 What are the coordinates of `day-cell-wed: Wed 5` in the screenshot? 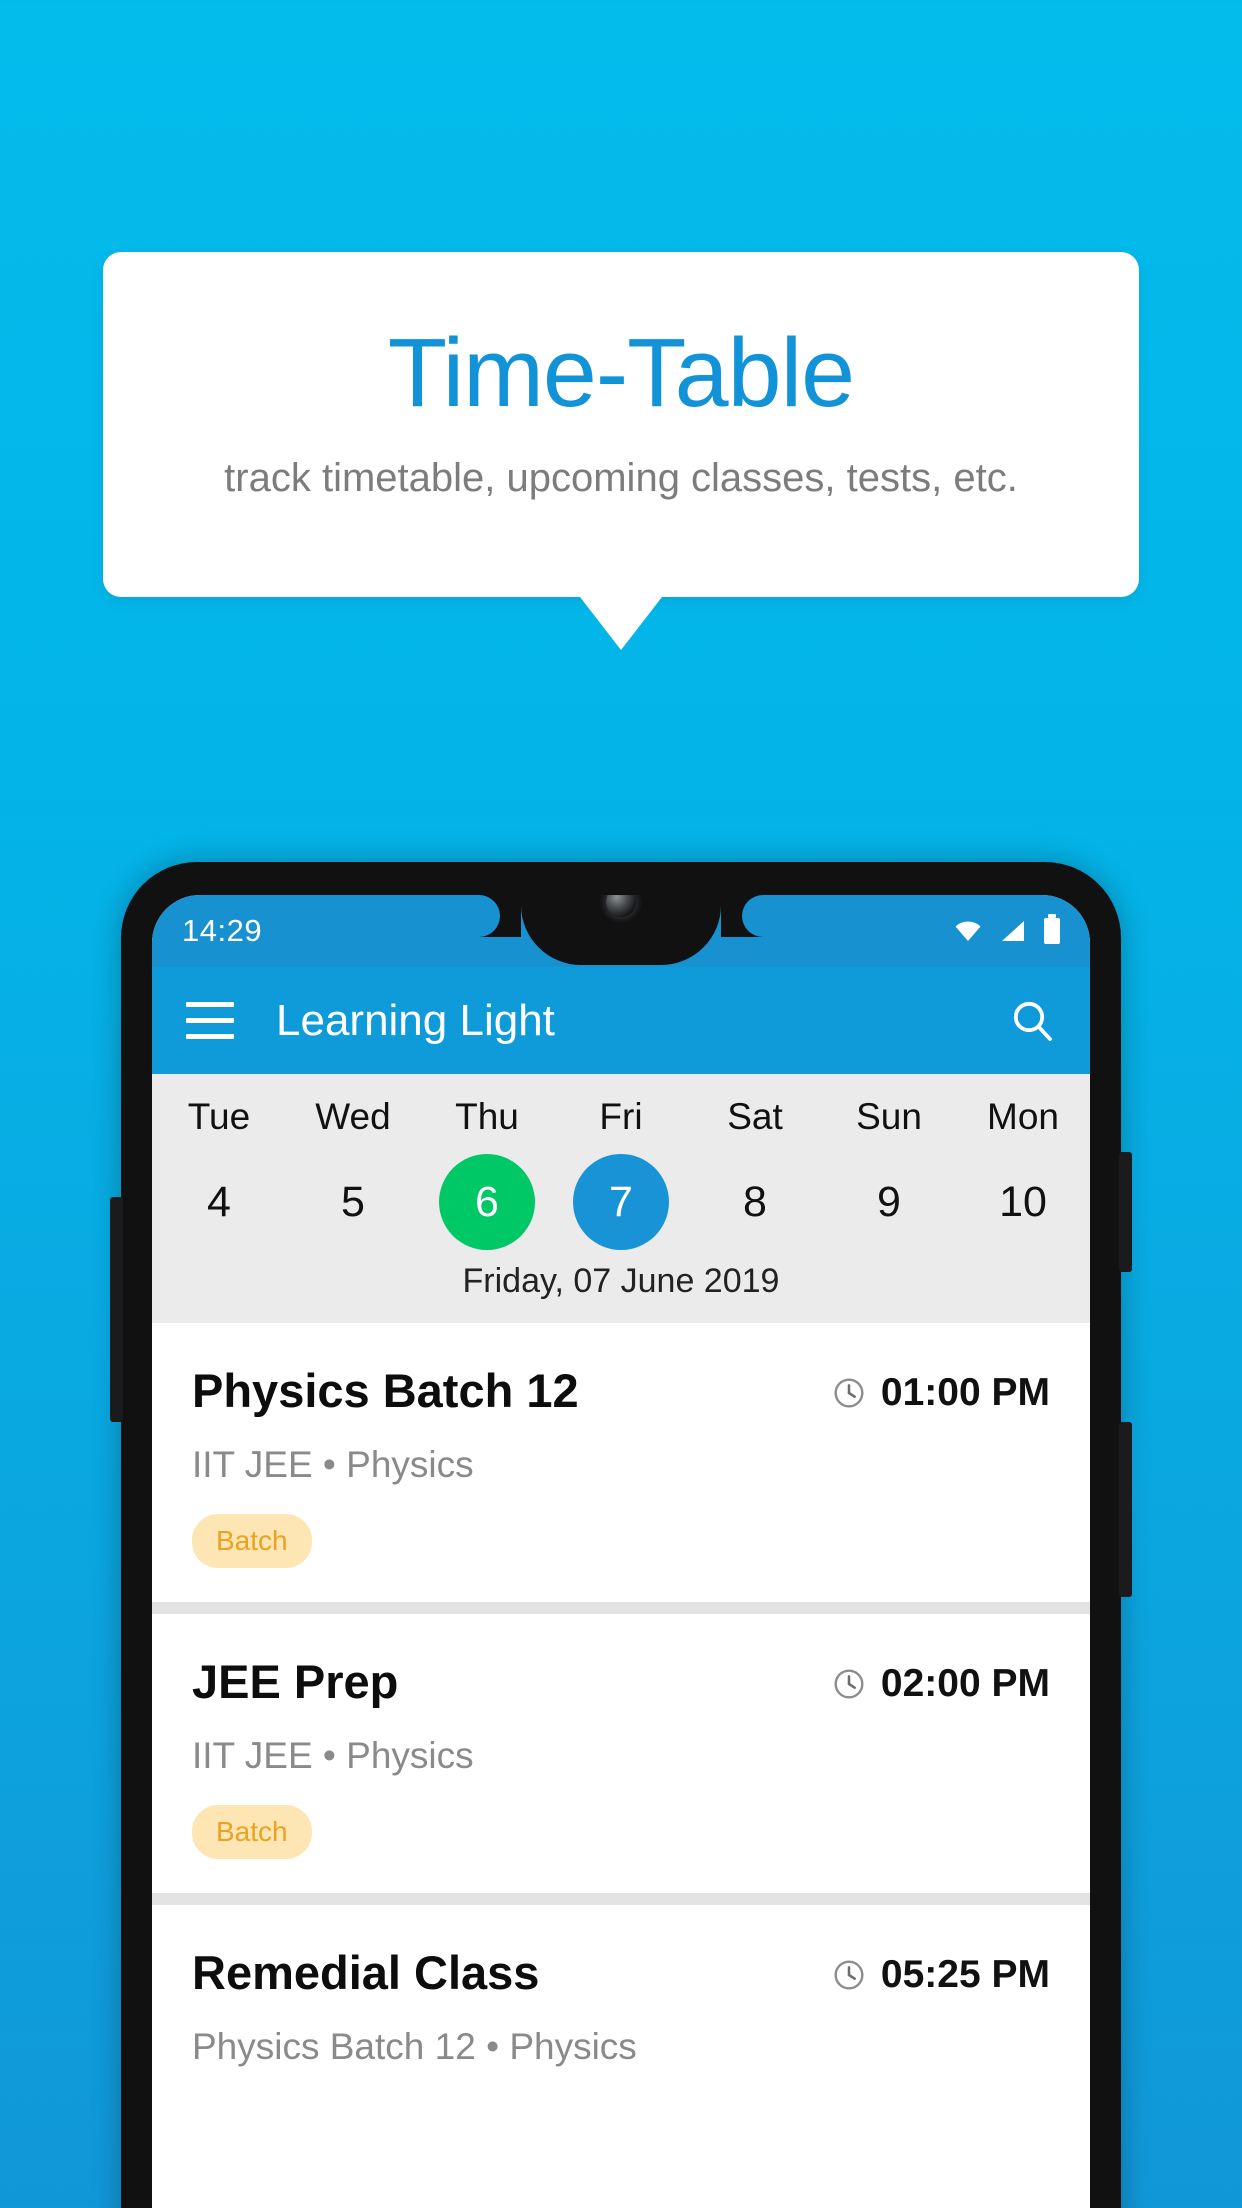 It's located at (353, 1173).